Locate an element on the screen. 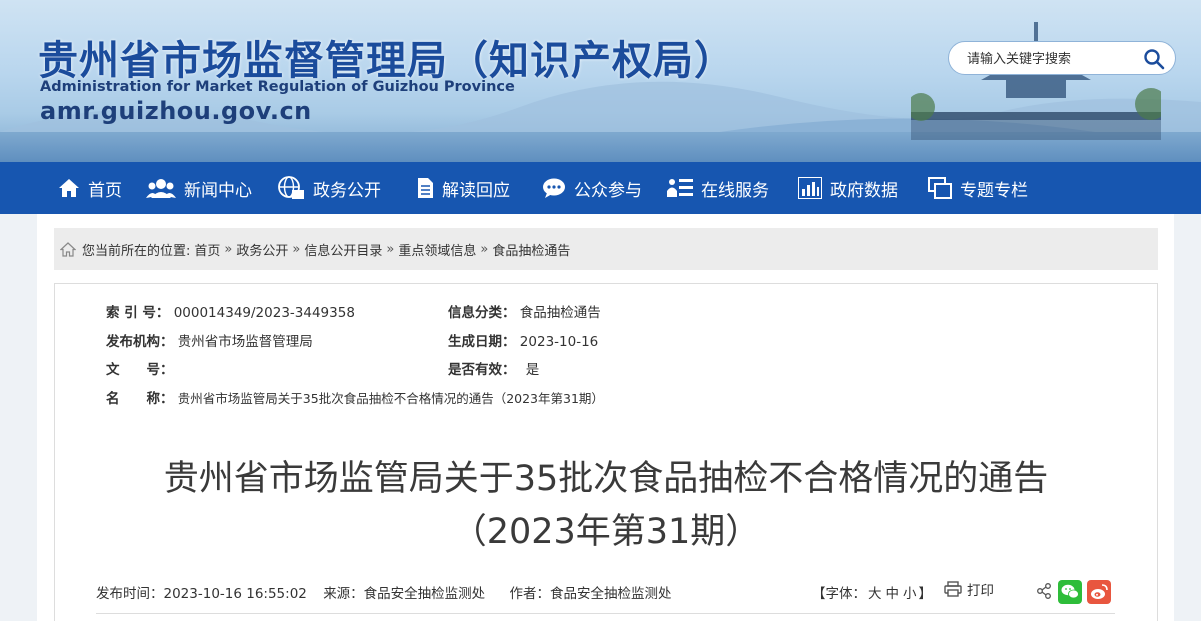 This screenshot has height=621, width=1201. meta-docno: 文 号： is located at coordinates (140, 368).